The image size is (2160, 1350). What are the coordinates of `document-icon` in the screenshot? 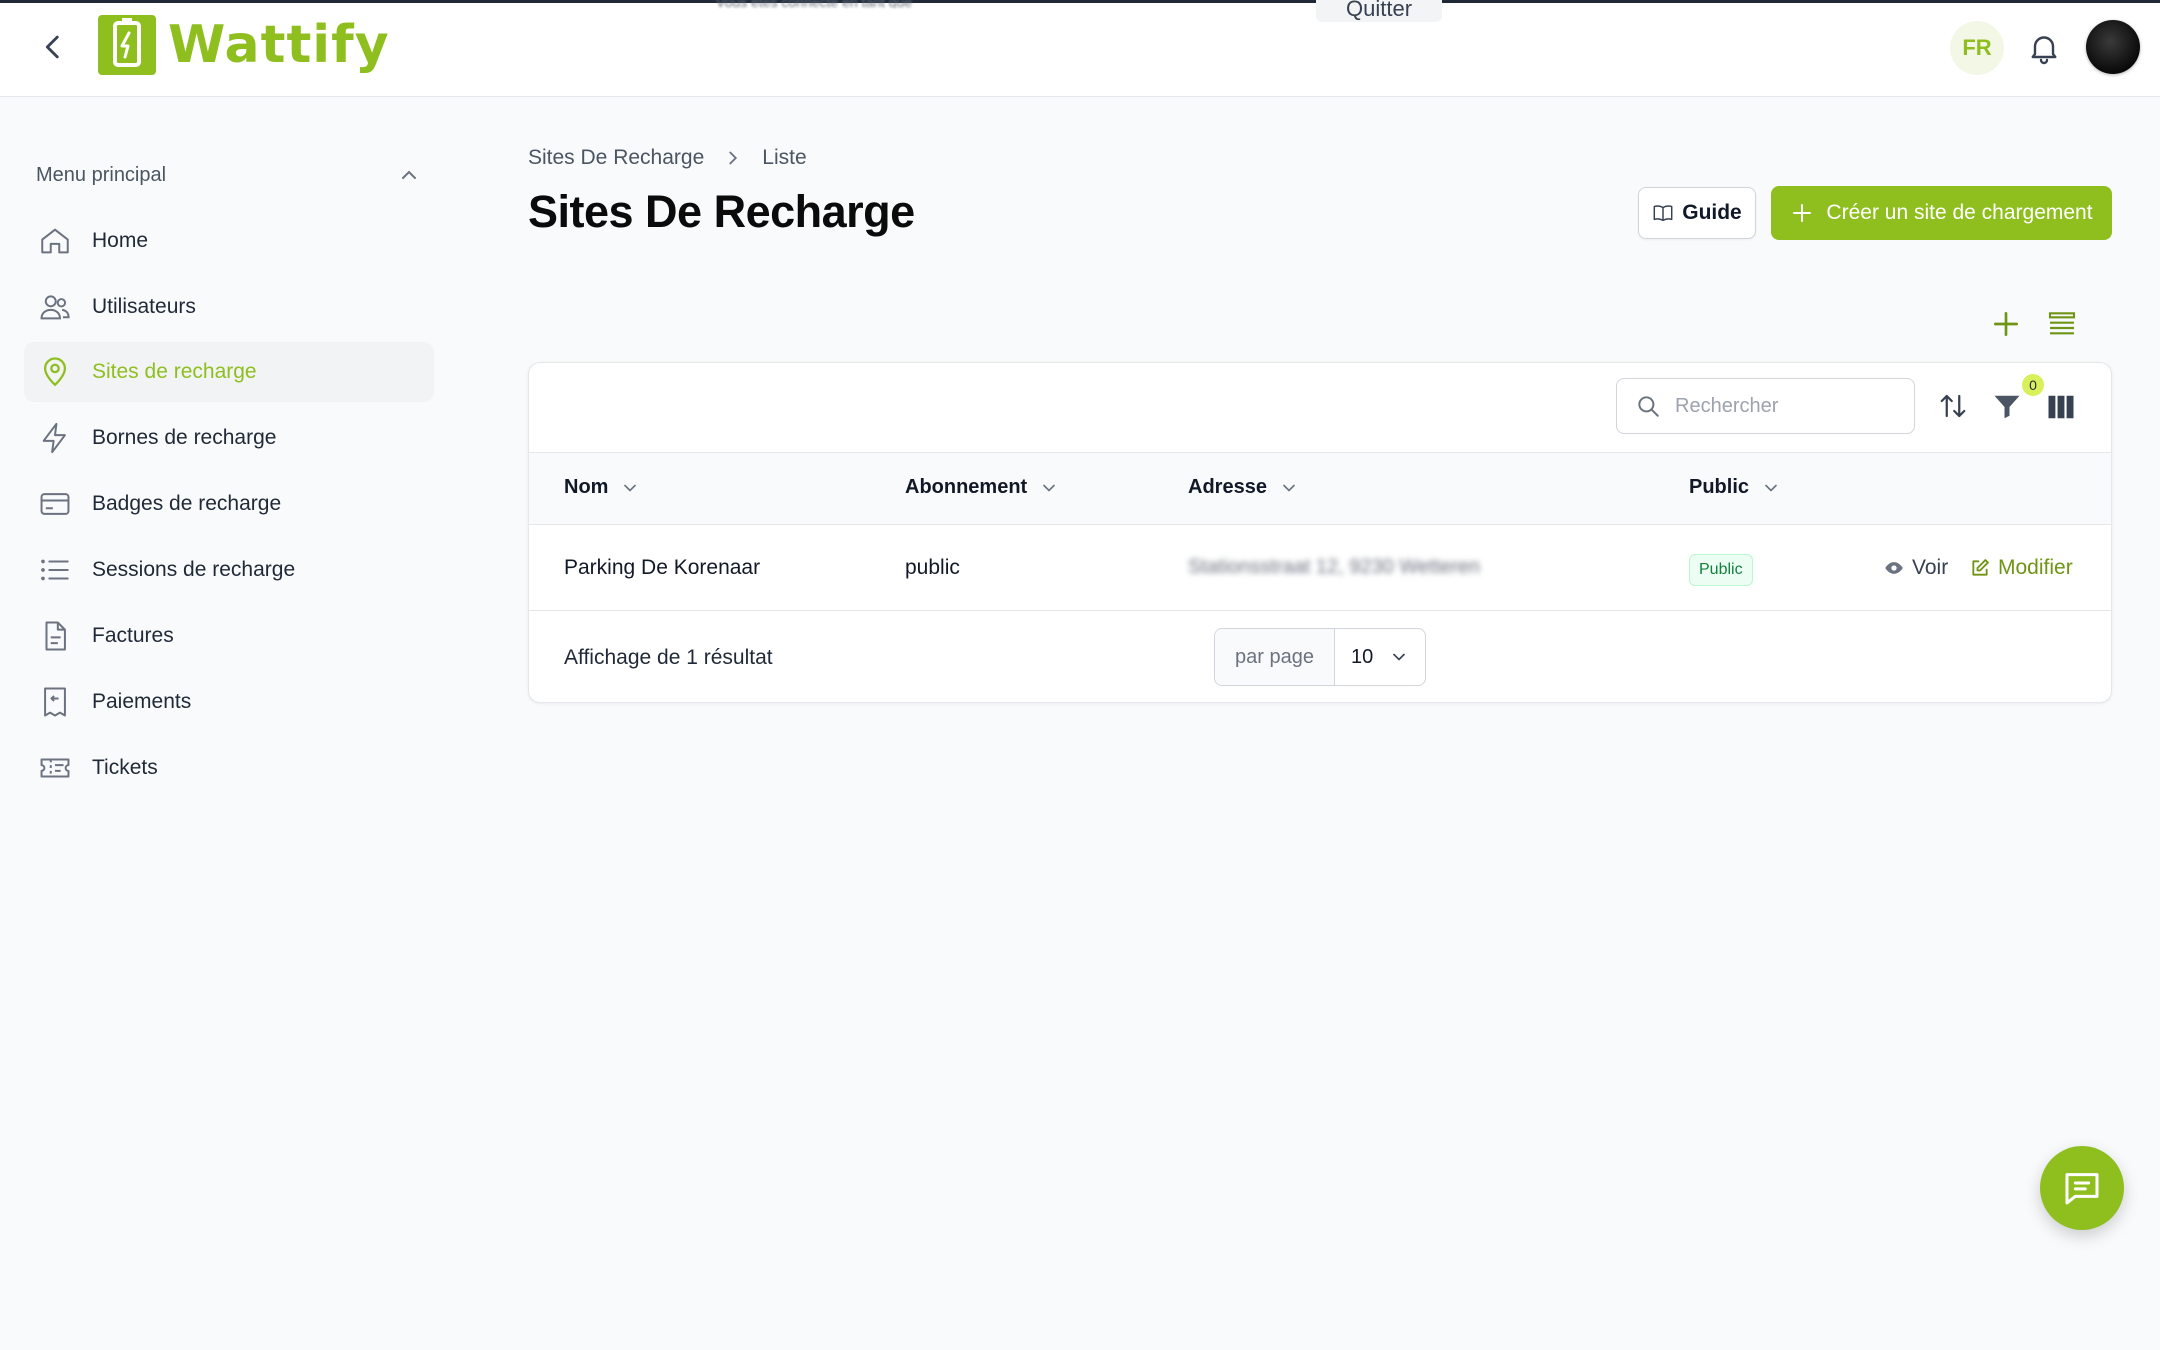 It's located at (55, 636).